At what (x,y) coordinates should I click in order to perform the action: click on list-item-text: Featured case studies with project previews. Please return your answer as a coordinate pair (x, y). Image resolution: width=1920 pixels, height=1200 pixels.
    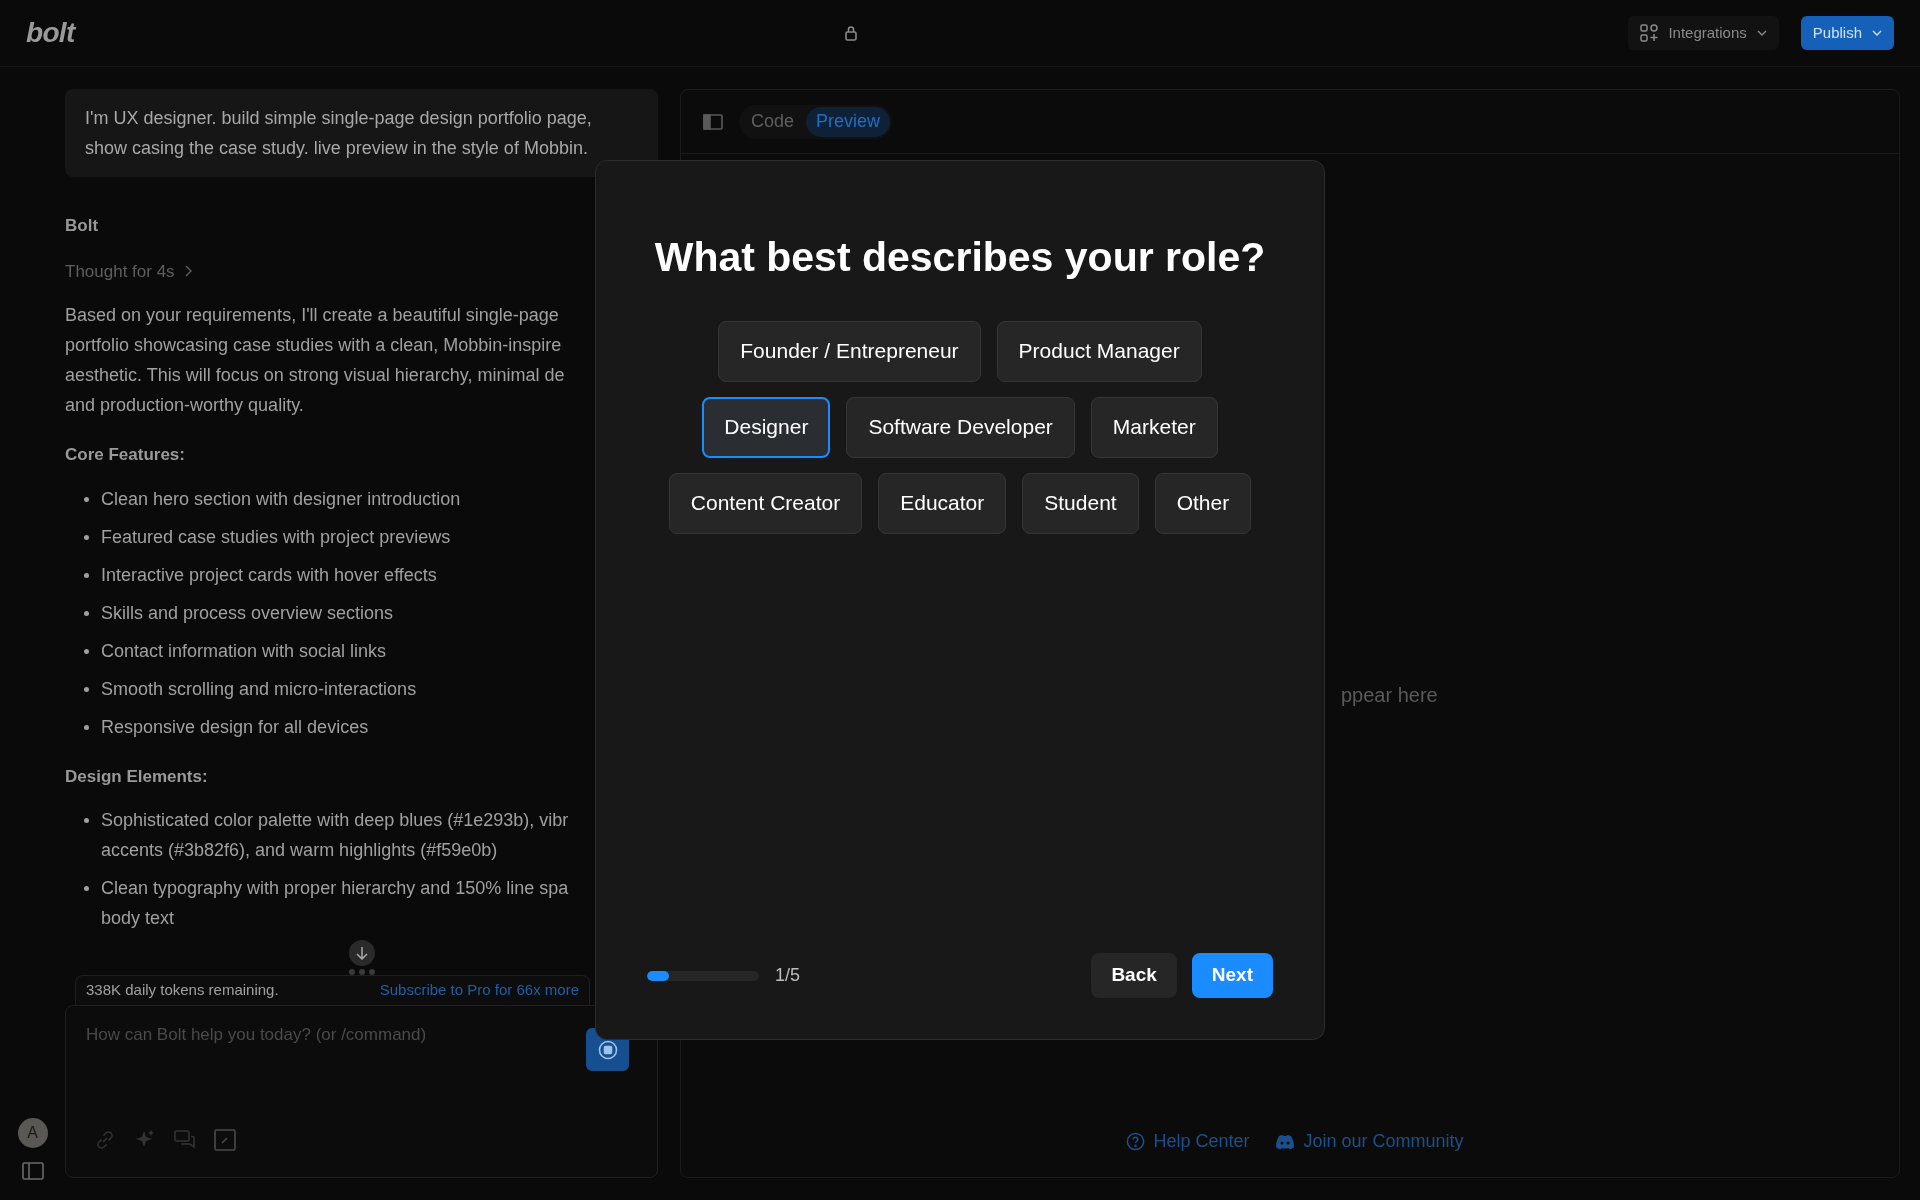
    Looking at the image, I should click on (276, 537).